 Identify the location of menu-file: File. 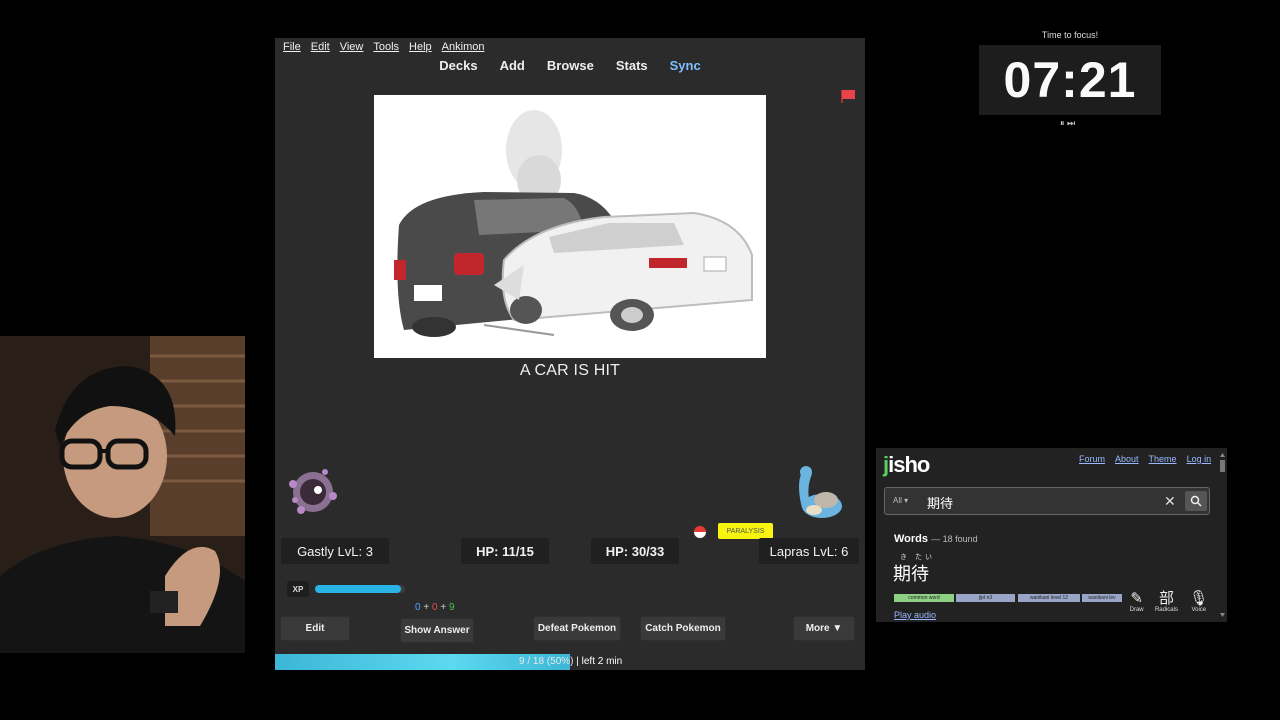
(292, 47).